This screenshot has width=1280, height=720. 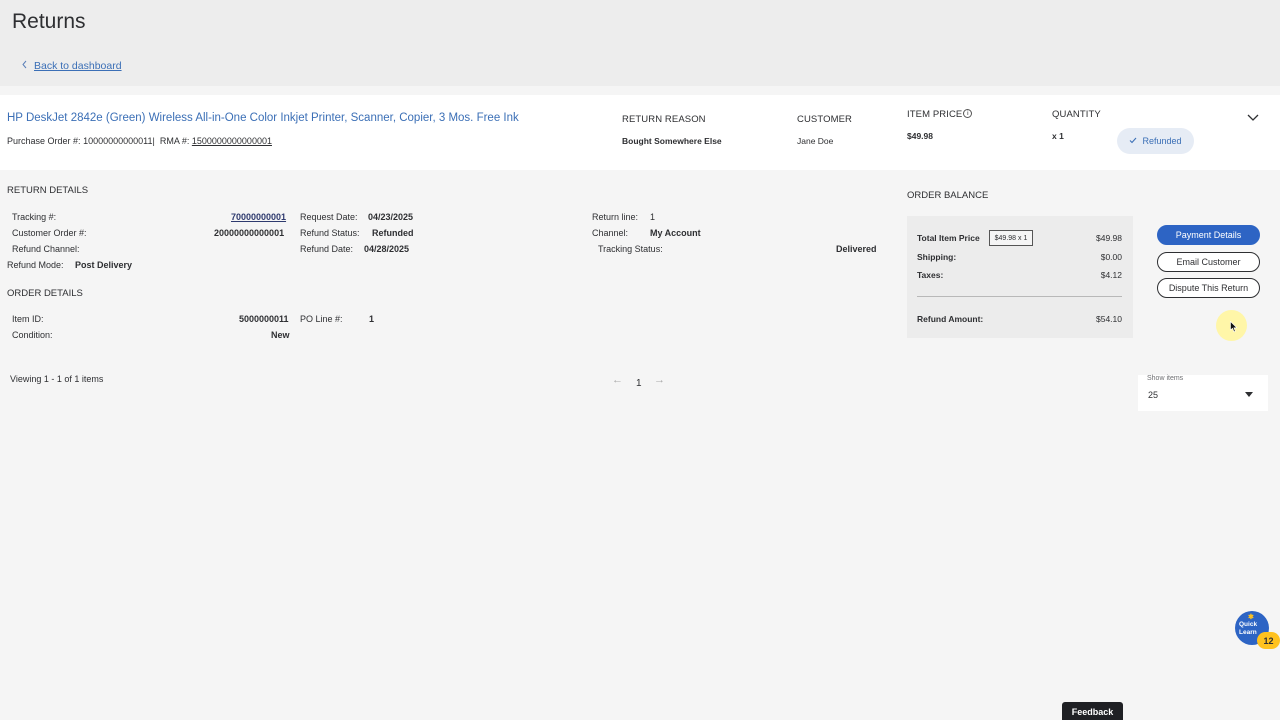 What do you see at coordinates (28, 319) in the screenshot?
I see `item-id-label: Item ID:` at bounding box center [28, 319].